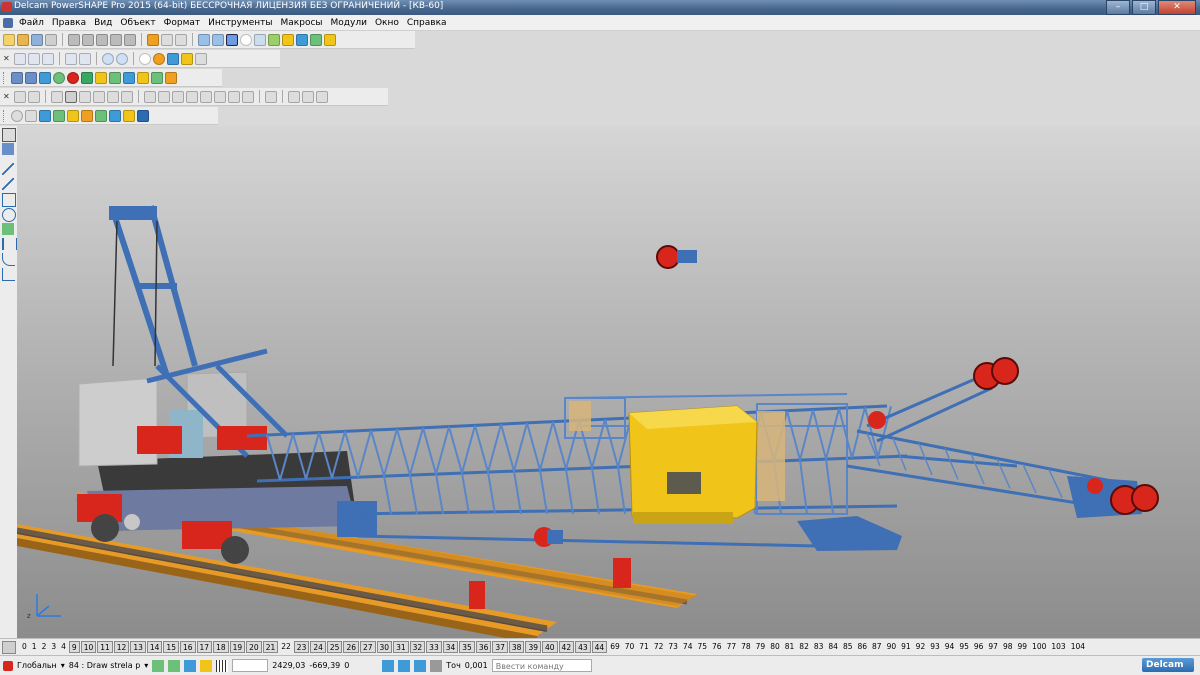  I want to click on insert-component-icon, so click(45, 115).